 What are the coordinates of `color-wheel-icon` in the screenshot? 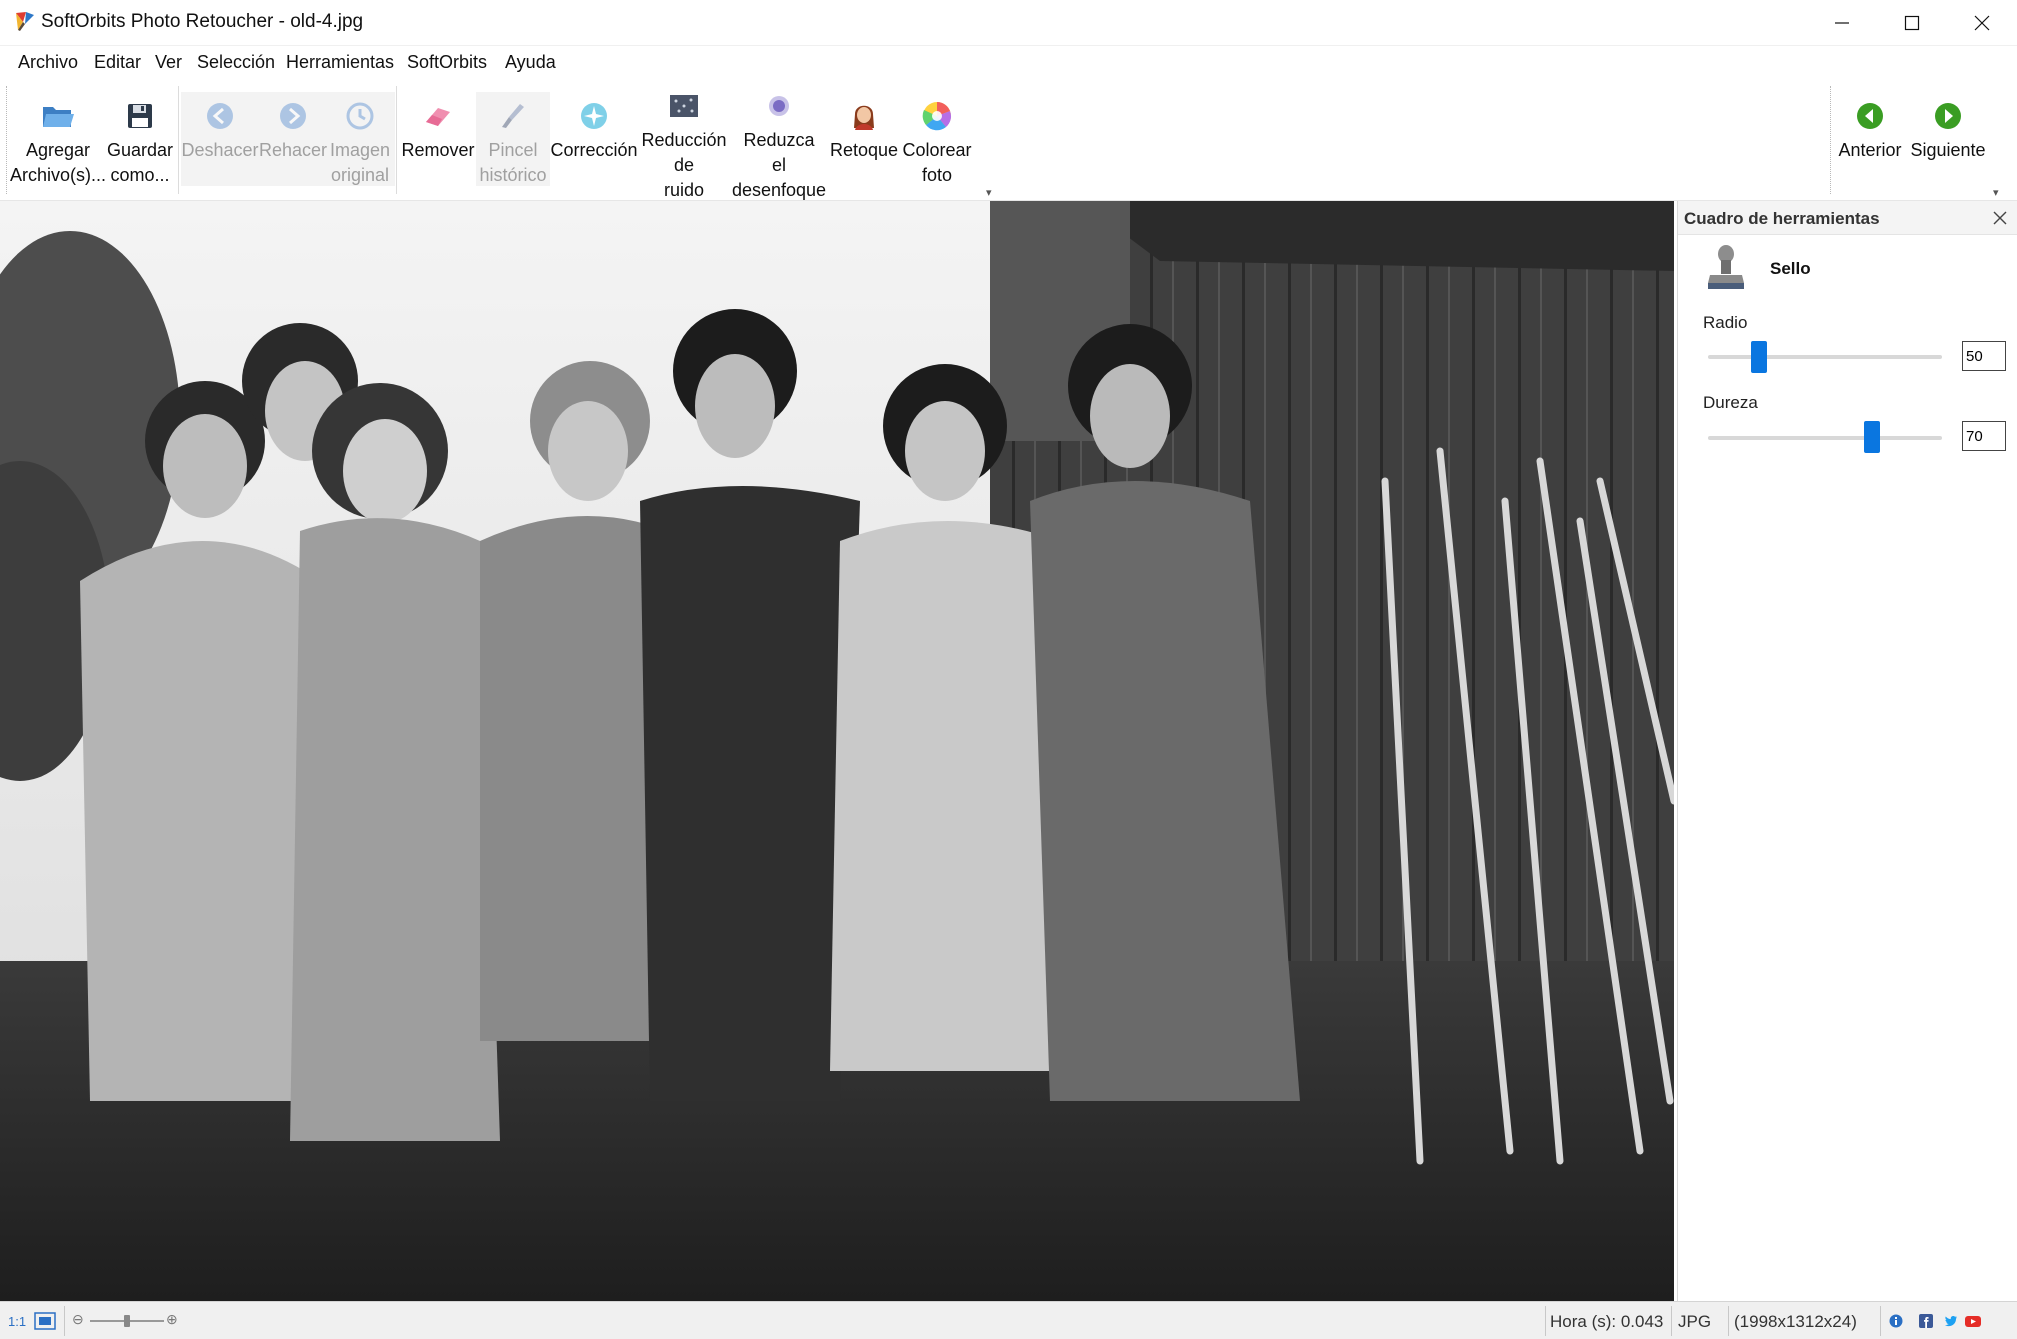 It's located at (937, 116).